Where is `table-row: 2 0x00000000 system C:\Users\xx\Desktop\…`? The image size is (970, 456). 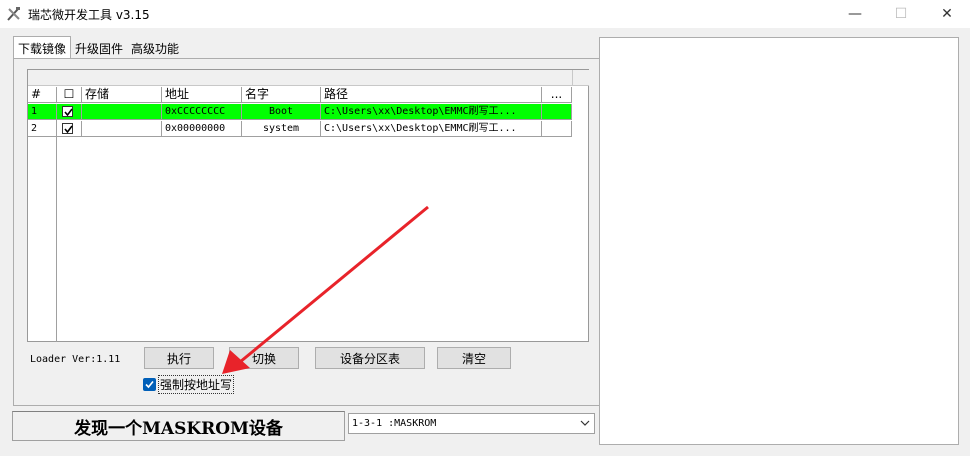 table-row: 2 0x00000000 system C:\Users\xx\Desktop\… is located at coordinates (300, 129).